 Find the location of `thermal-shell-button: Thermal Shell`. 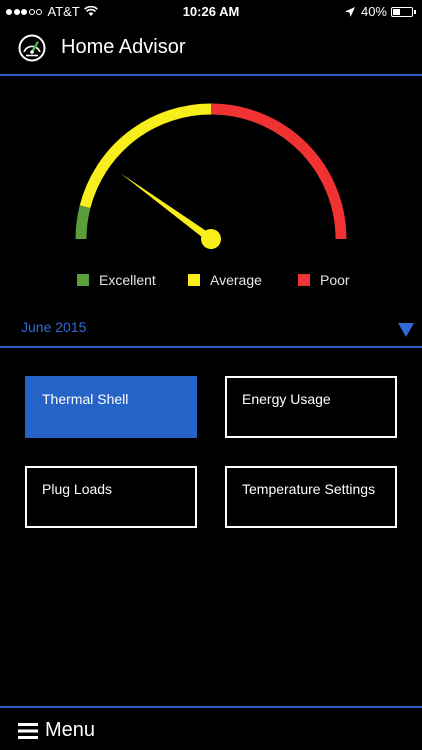

thermal-shell-button: Thermal Shell is located at coordinates (111, 407).